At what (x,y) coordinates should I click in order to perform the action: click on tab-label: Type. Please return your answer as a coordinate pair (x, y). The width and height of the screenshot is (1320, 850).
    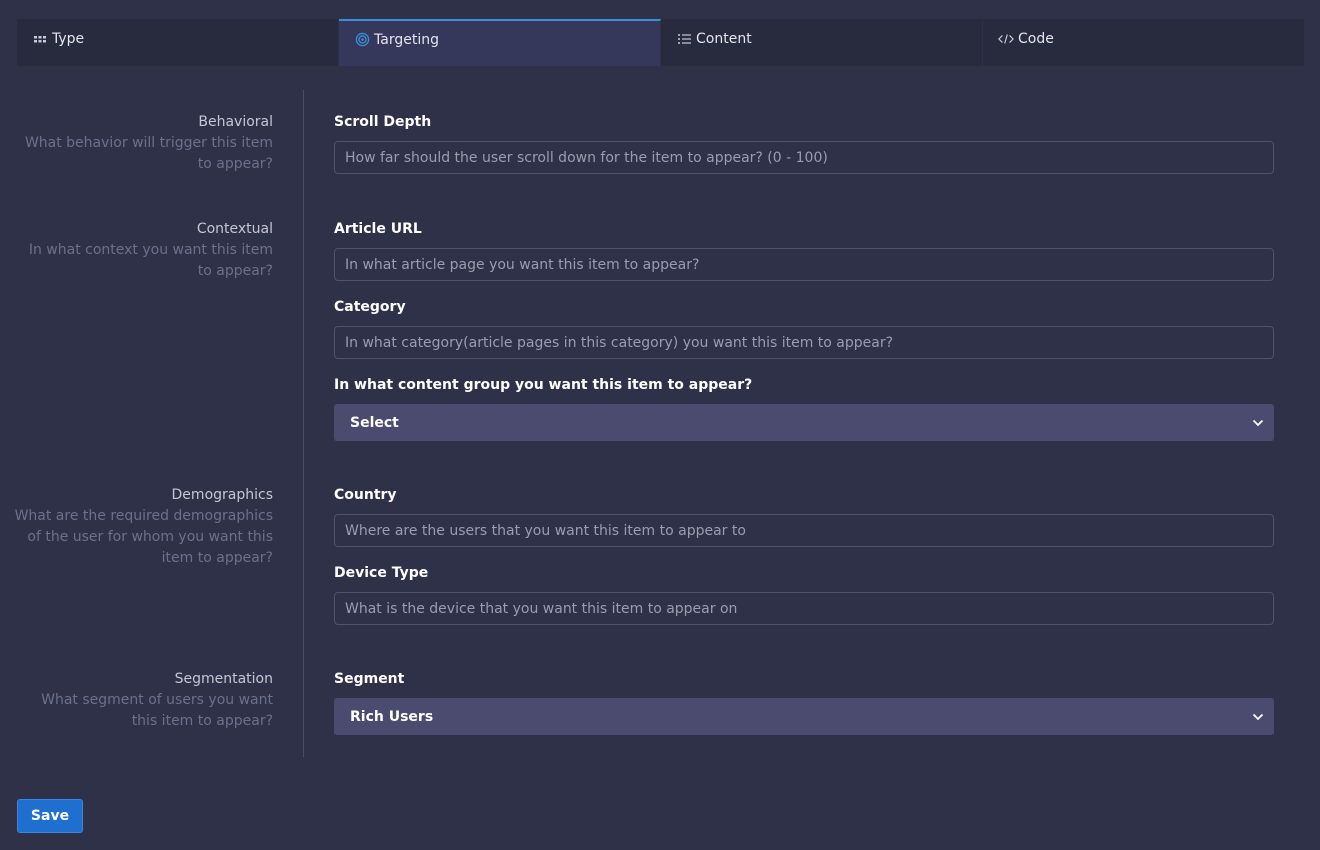
    Looking at the image, I should click on (68, 38).